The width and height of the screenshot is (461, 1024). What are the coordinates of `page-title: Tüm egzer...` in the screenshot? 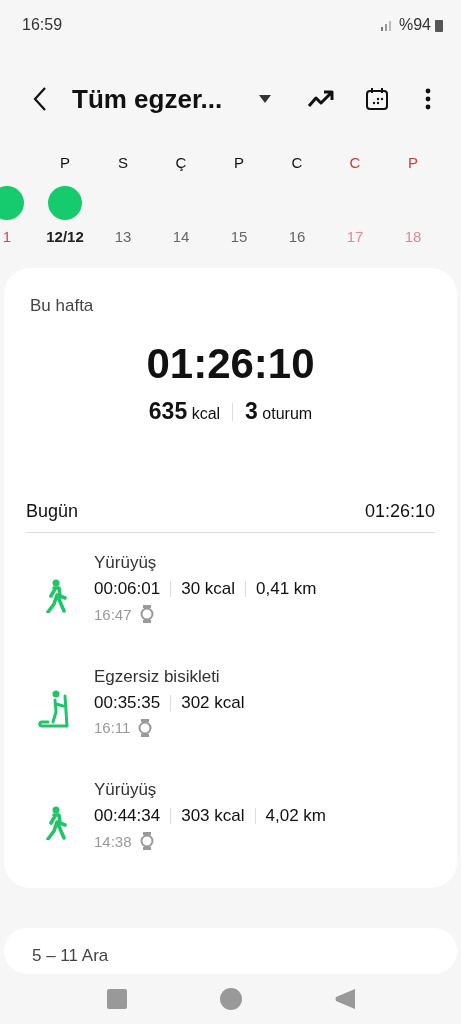 It's located at (165, 99).